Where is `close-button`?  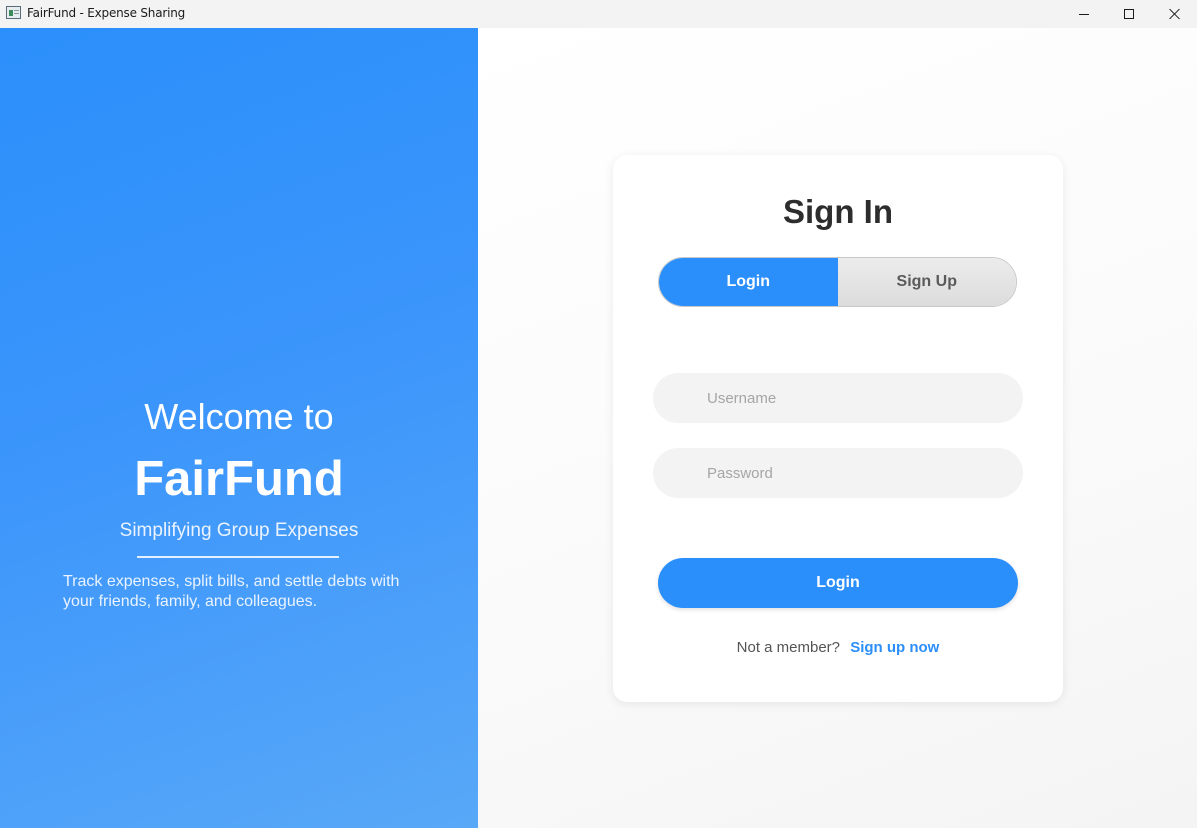 close-button is located at coordinates (1174, 14).